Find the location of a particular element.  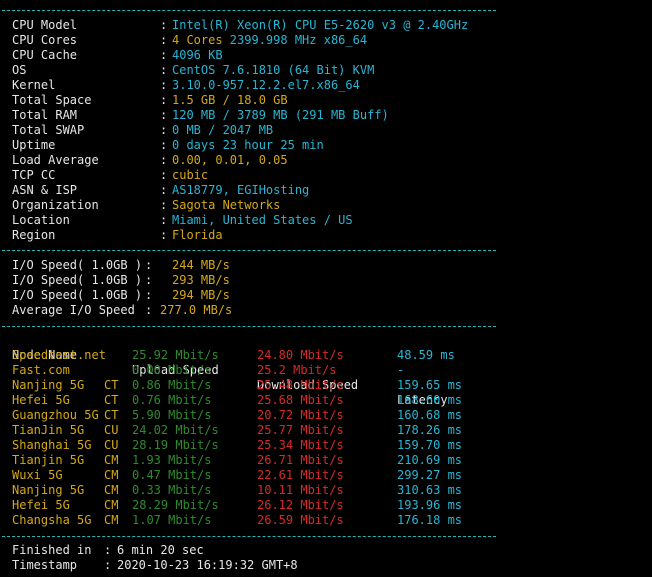

cpu-cores-count: 4 Cores is located at coordinates (197, 40).